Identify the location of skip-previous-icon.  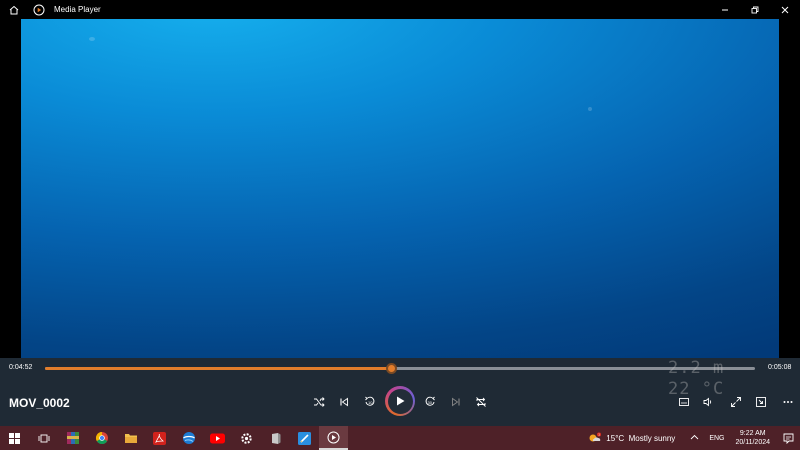
(344, 402).